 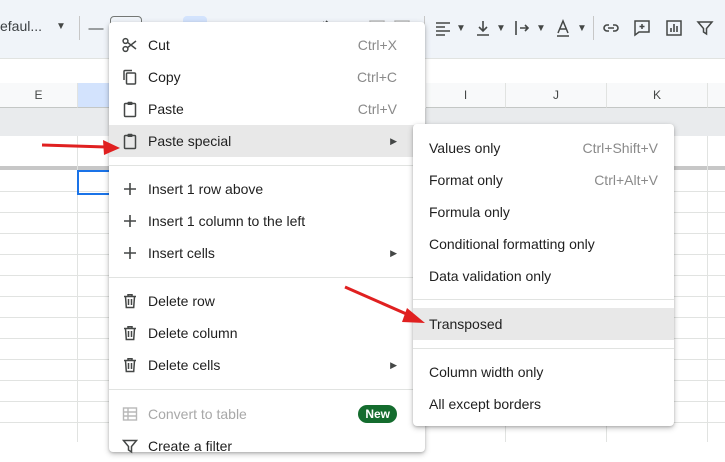 What do you see at coordinates (443, 28) in the screenshot?
I see `align-left-icon` at bounding box center [443, 28].